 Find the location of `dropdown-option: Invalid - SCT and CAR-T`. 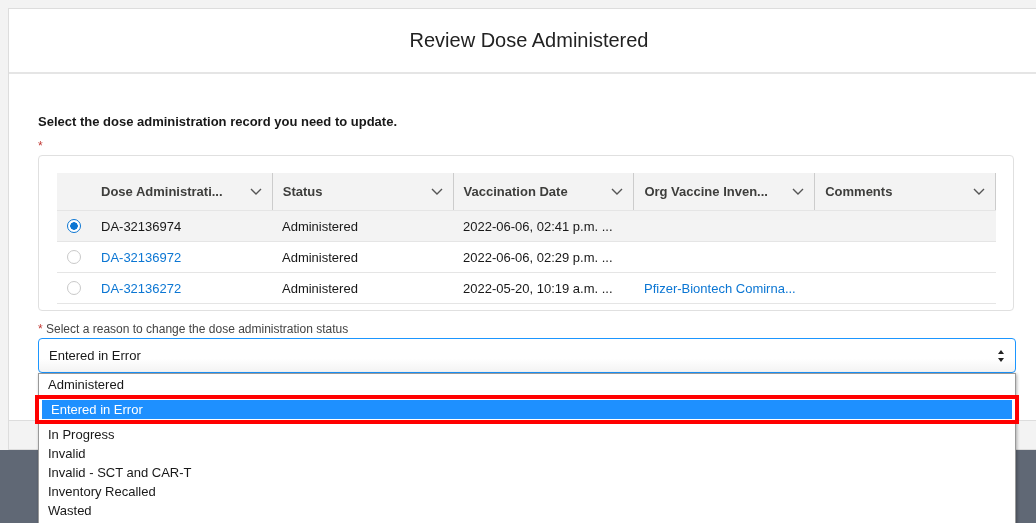

dropdown-option: Invalid - SCT and CAR-T is located at coordinates (527, 472).